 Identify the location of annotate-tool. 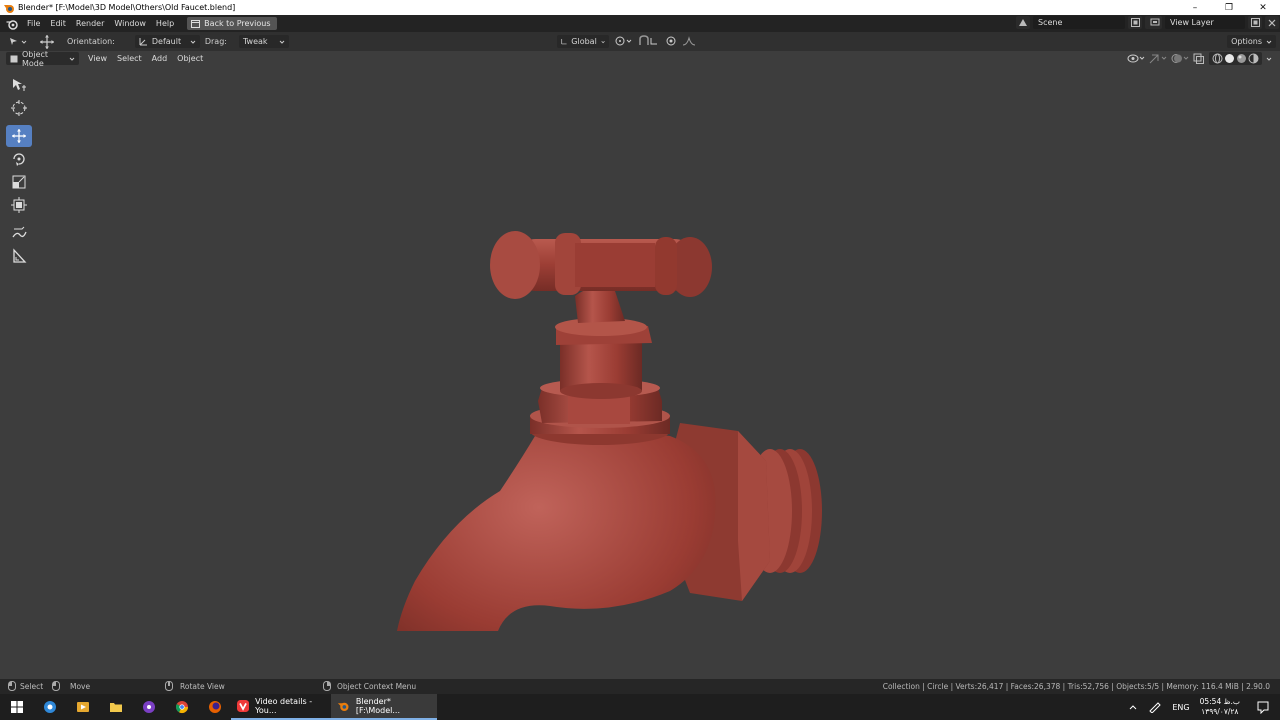
(19, 233).